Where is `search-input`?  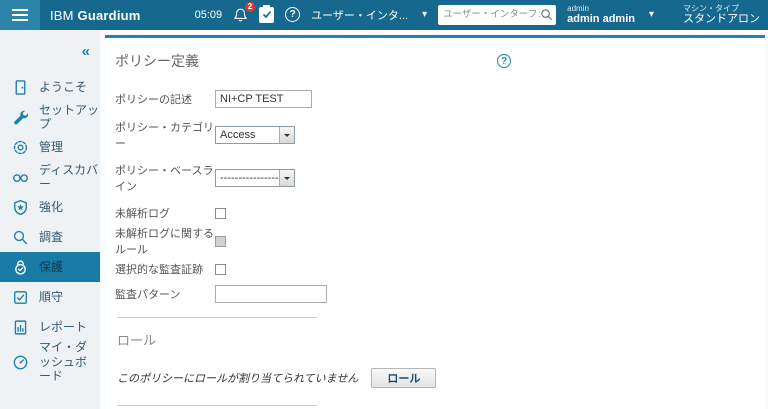
search-input is located at coordinates (492, 15).